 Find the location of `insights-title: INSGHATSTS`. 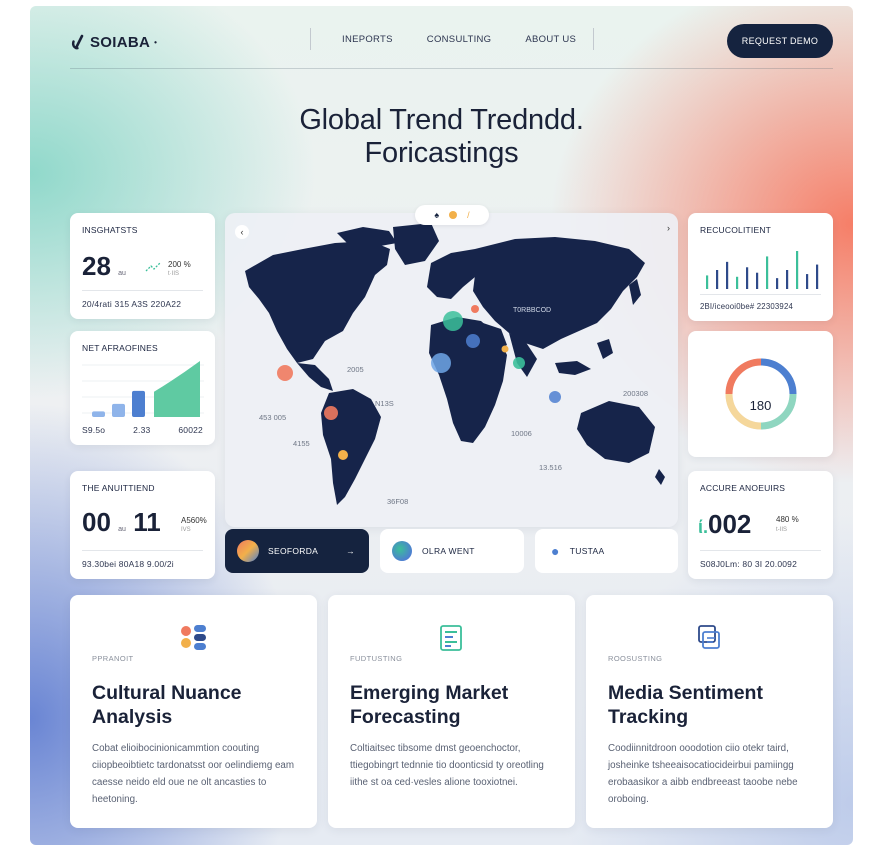

insights-title: INSGHATSTS is located at coordinates (110, 230).